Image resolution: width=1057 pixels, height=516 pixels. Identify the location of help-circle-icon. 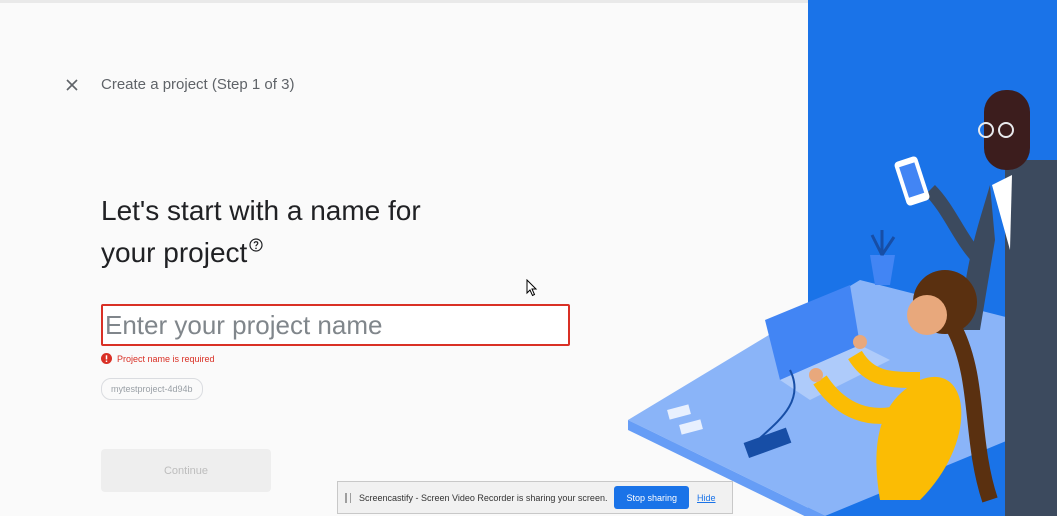
(256, 245).